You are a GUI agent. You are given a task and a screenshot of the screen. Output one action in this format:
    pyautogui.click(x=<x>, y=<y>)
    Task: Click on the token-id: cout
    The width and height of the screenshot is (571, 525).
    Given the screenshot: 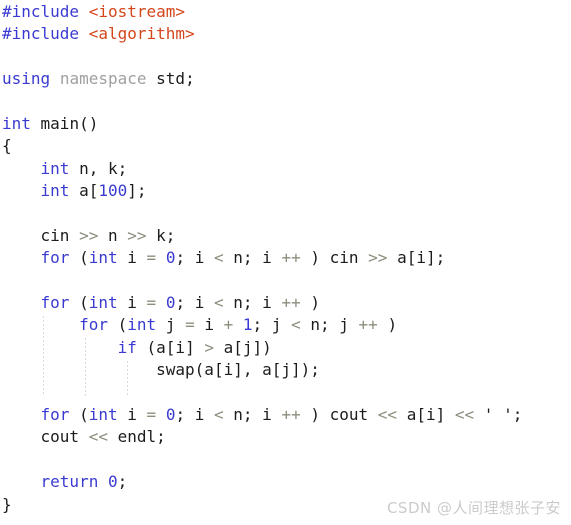 What is the action you would take?
    pyautogui.click(x=349, y=415)
    